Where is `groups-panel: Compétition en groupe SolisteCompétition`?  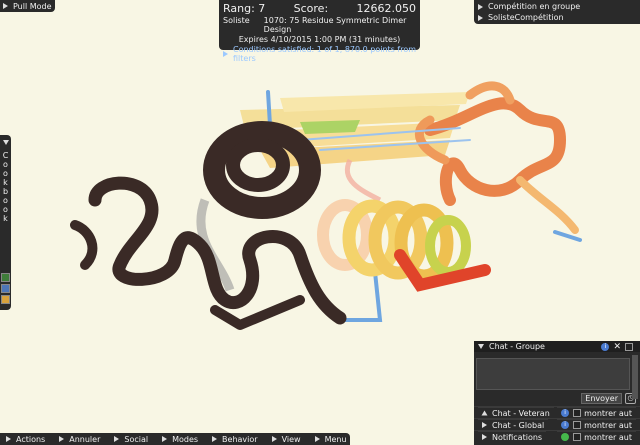
groups-panel: Compétition en groupe SolisteCompétition is located at coordinates (557, 12).